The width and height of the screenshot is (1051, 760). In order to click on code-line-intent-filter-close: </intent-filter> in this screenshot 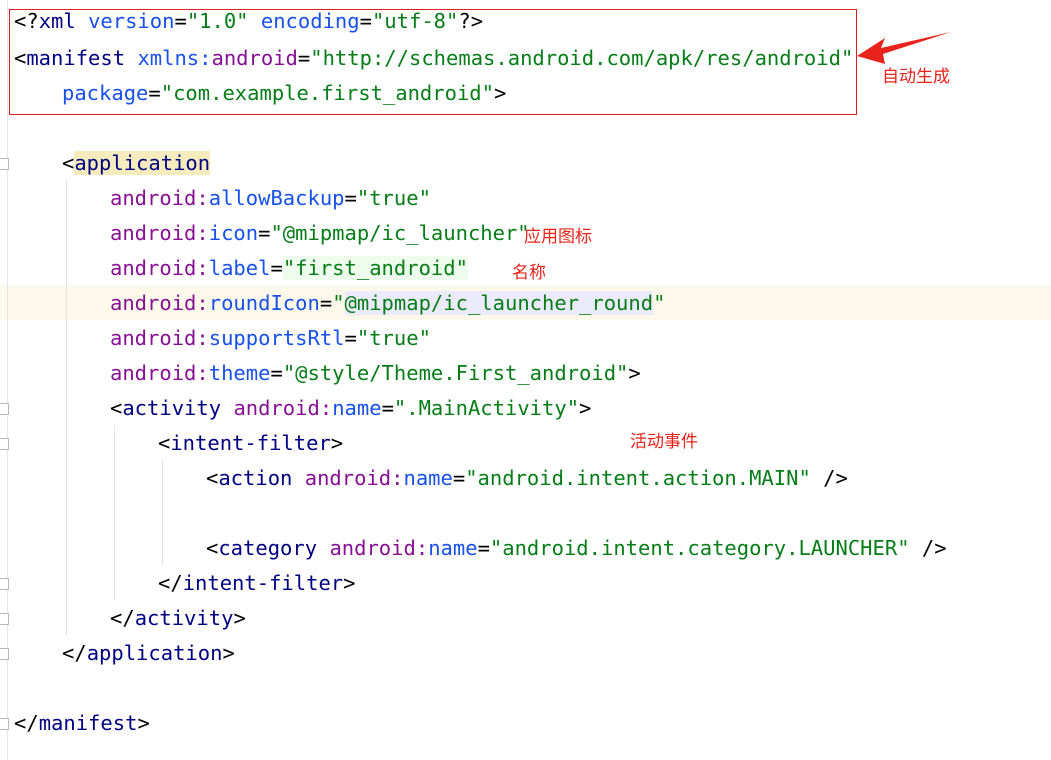, I will do `click(256, 583)`.